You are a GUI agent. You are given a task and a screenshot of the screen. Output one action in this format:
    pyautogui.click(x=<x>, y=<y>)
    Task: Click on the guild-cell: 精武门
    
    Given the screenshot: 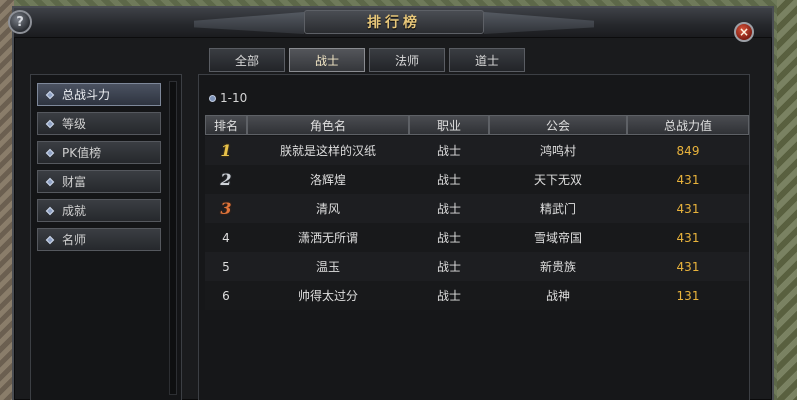 What is the action you would take?
    pyautogui.click(x=557, y=209)
    